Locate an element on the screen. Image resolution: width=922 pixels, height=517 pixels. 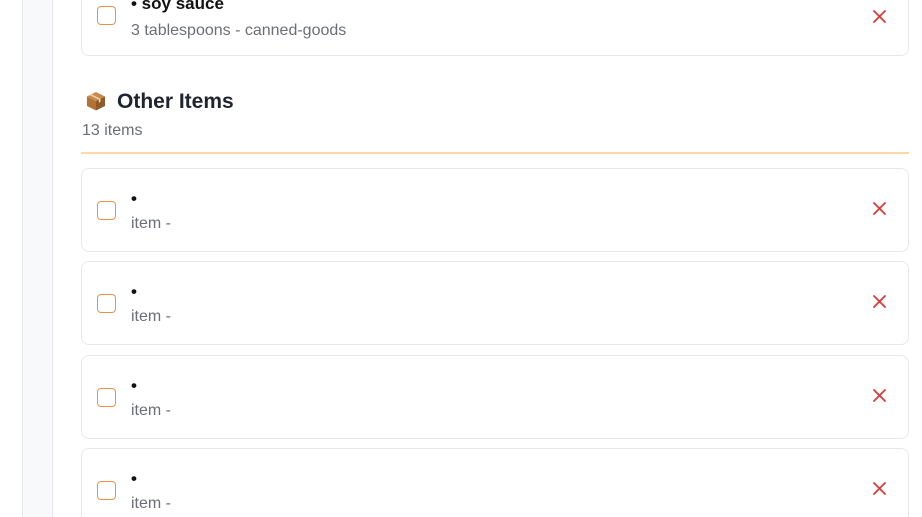
package-icon is located at coordinates (96, 101).